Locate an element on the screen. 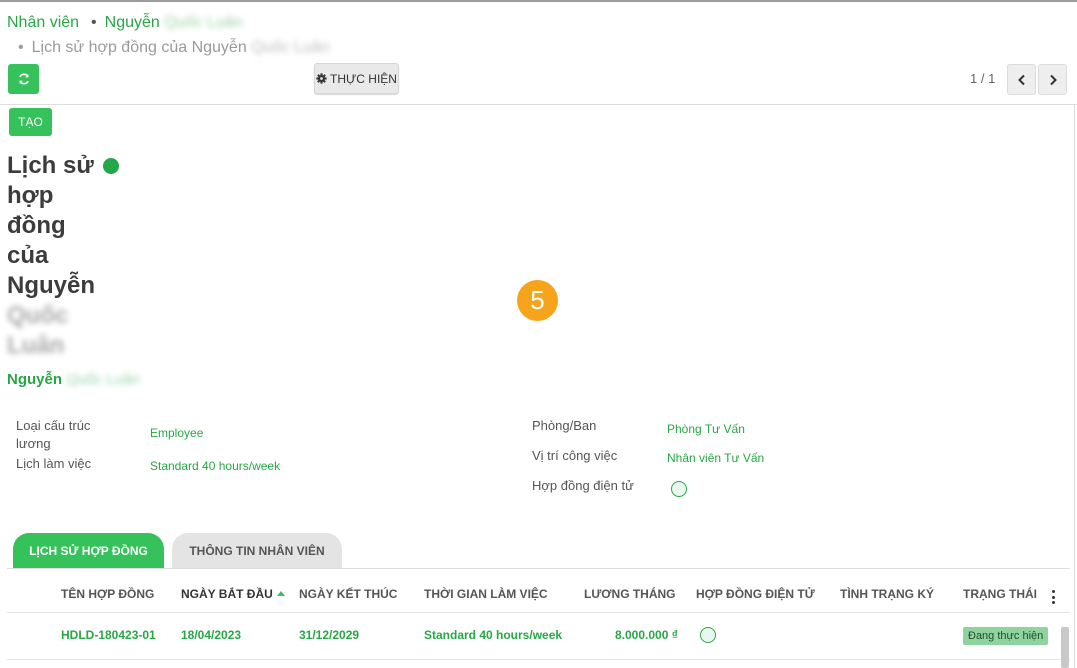  pager-next-button is located at coordinates (1052, 79).